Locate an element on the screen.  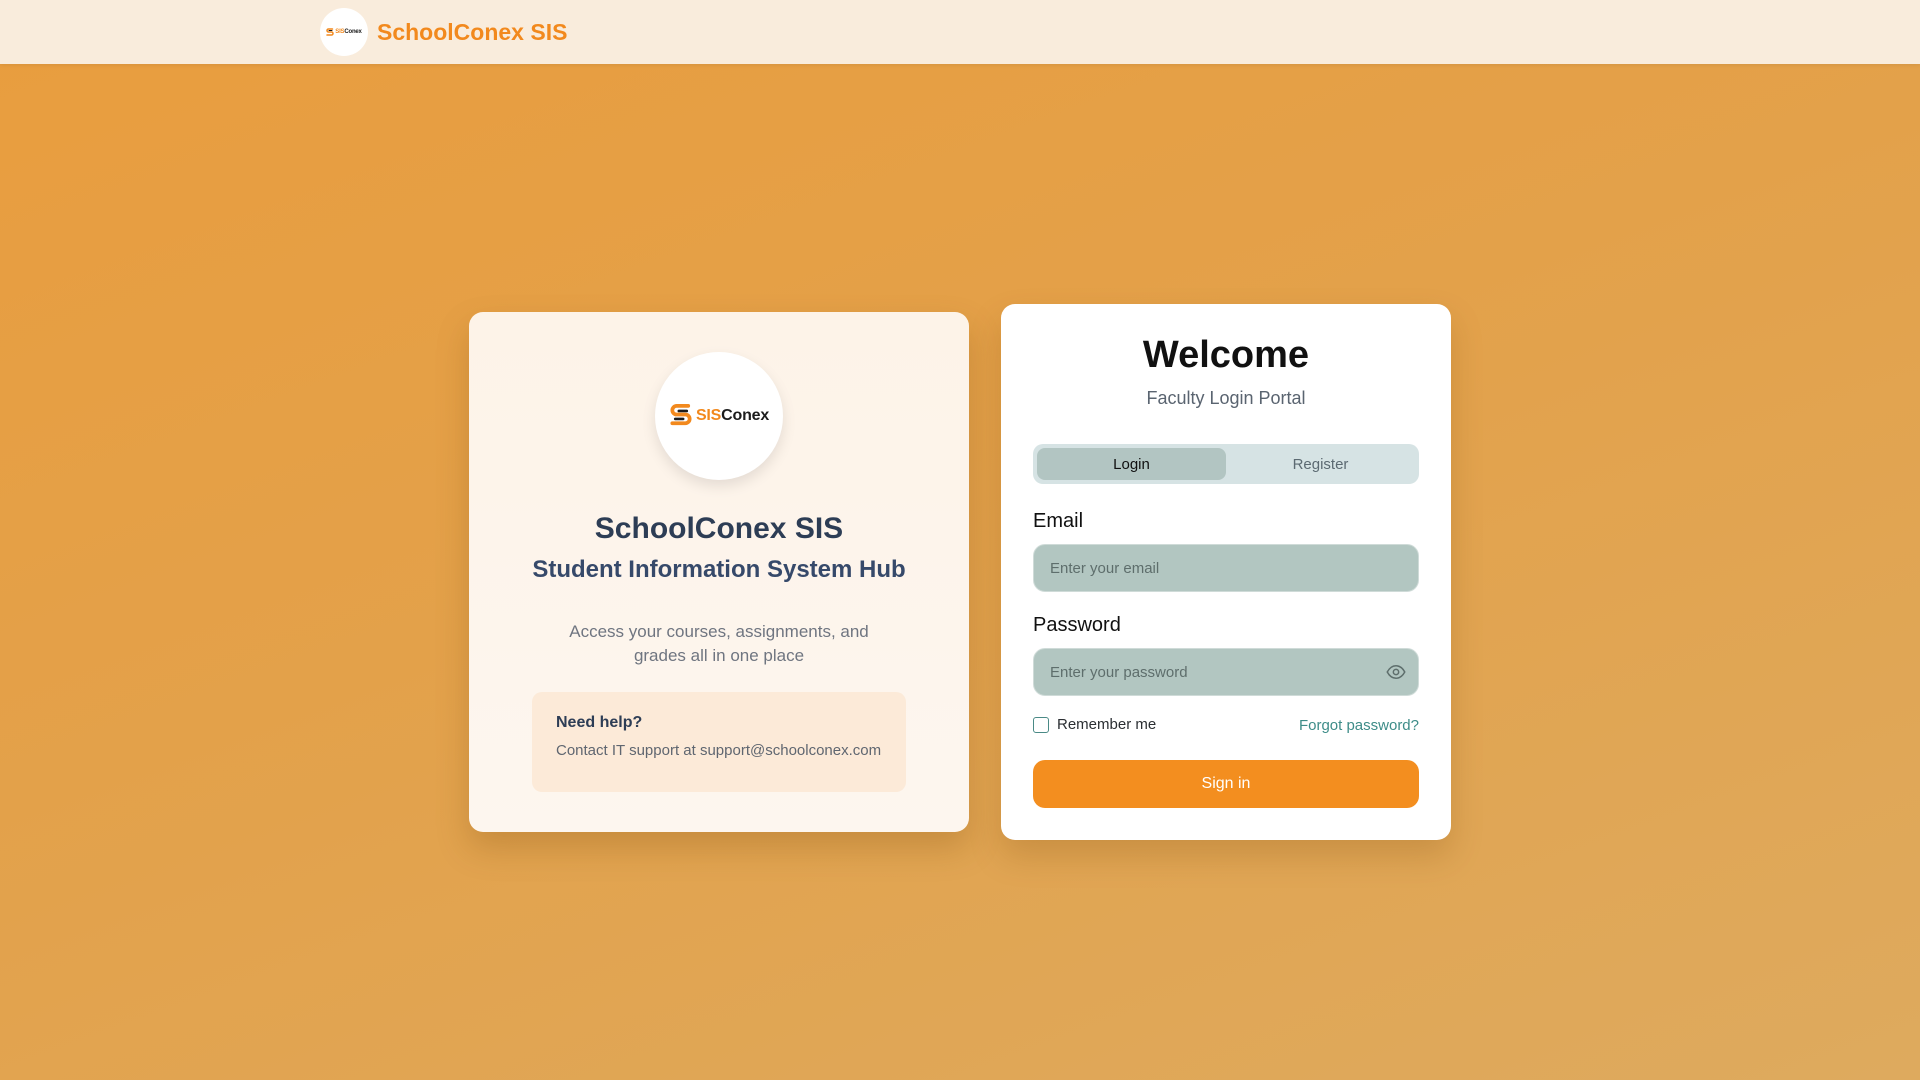
info-title: SchoolConex SIS is located at coordinates (719, 528).